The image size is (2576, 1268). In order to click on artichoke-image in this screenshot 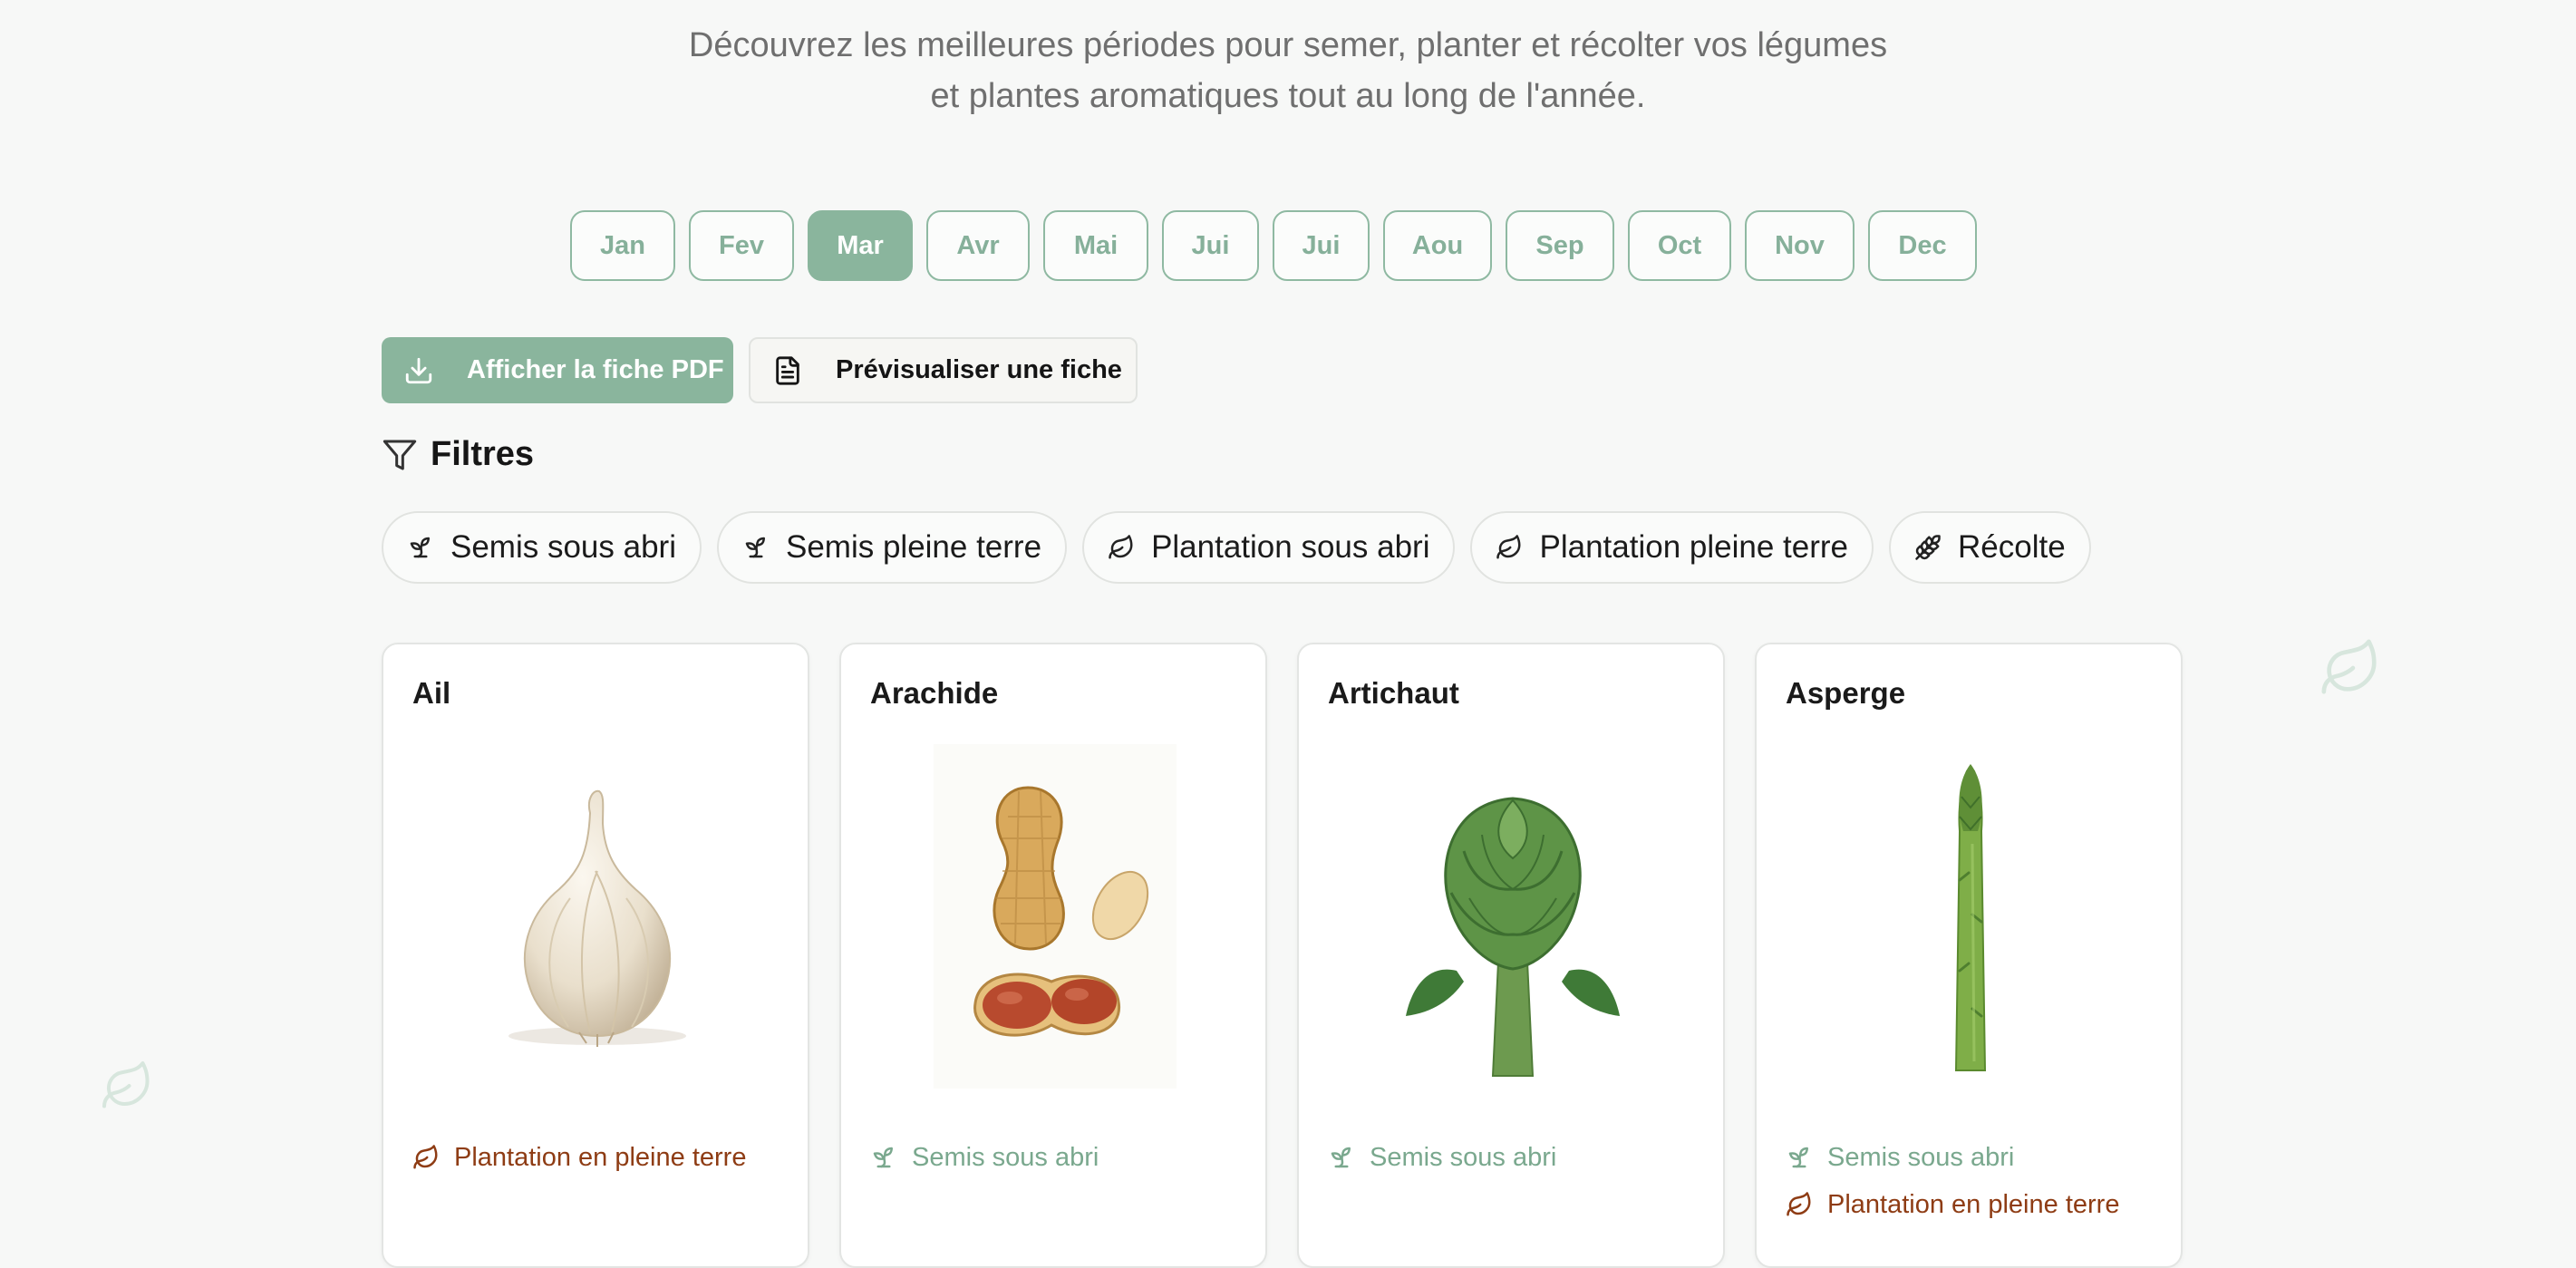, I will do `click(1513, 937)`.